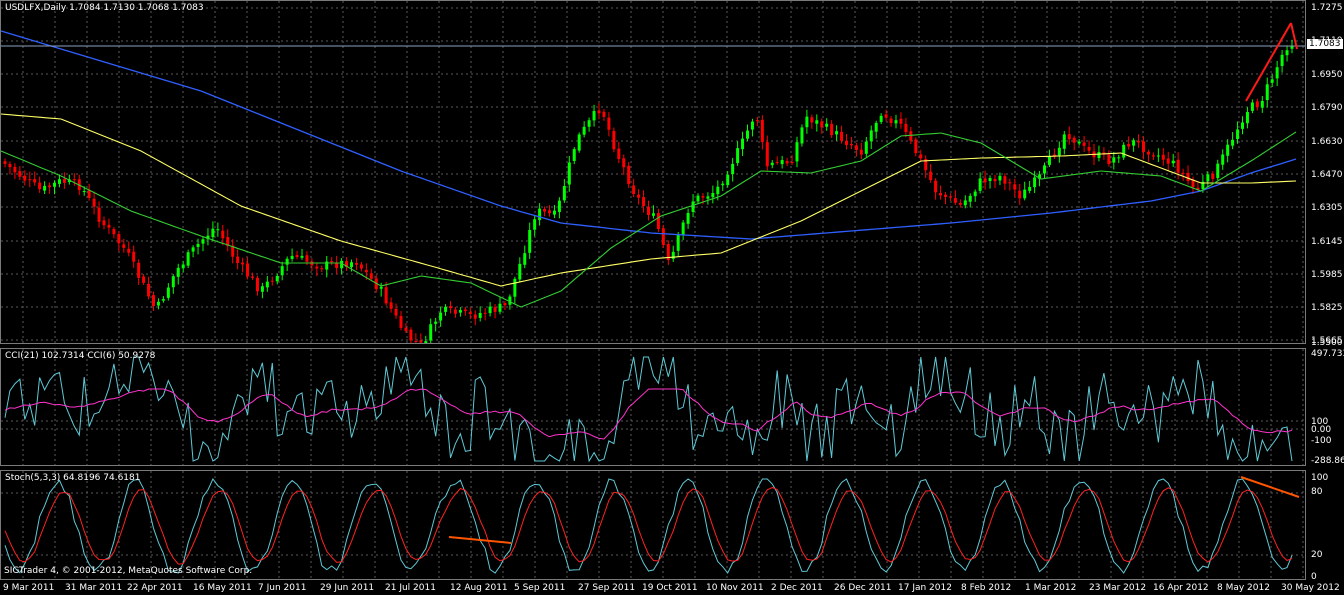 The image size is (1344, 595). What do you see at coordinates (29, 588) in the screenshot?
I see `time-axis-label: 9 Mar 2011` at bounding box center [29, 588].